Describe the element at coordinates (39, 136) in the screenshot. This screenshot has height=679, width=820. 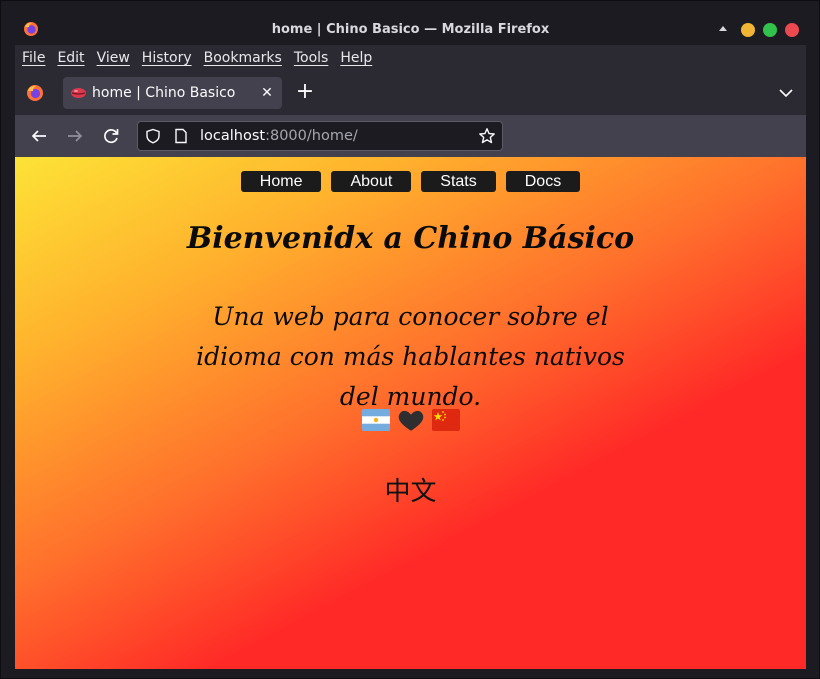
I see `back-arrow-icon` at that location.